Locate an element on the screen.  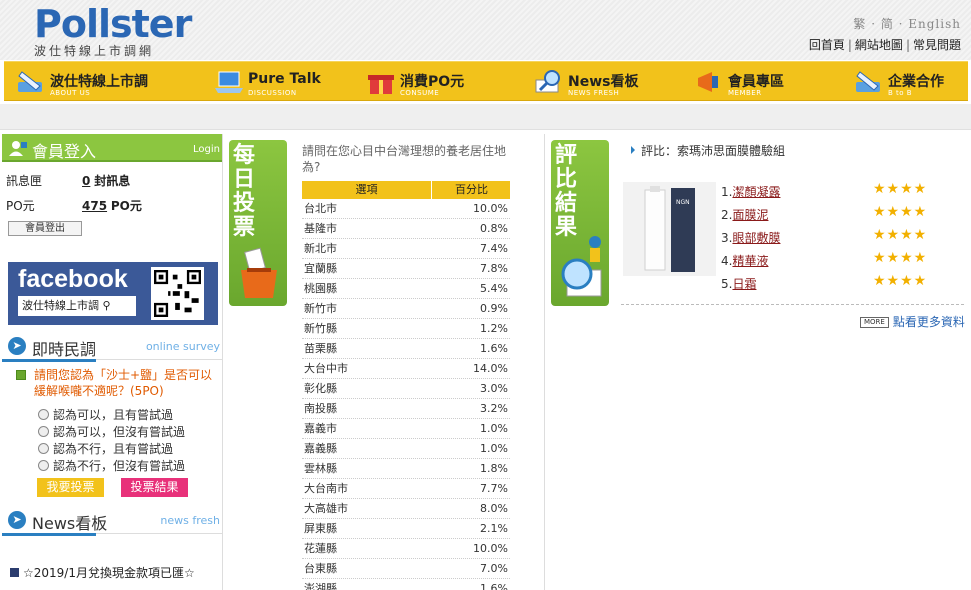
poll-option: 台東縣 is located at coordinates (320, 568).